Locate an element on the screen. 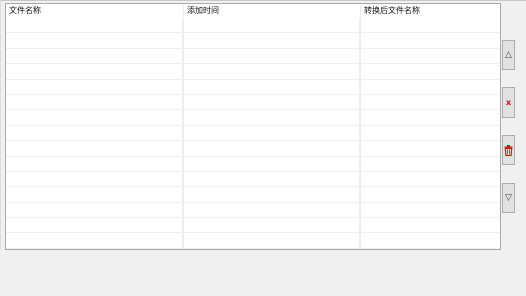 The width and height of the screenshot is (526, 296). file-list-header: 文件名称 添加时间 转换后文件名称 is located at coordinates (253, 11).